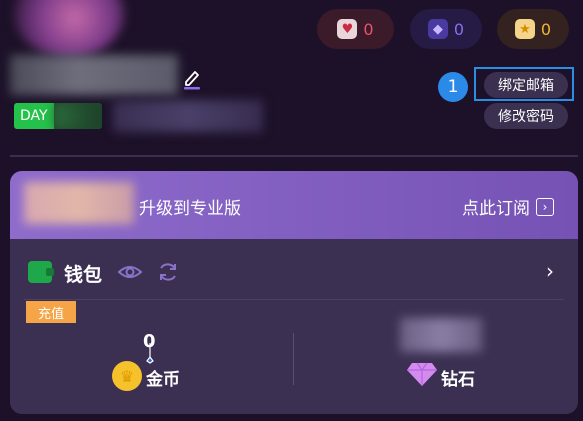  Describe the element at coordinates (441, 335) in the screenshot. I see `diamond-value` at that location.